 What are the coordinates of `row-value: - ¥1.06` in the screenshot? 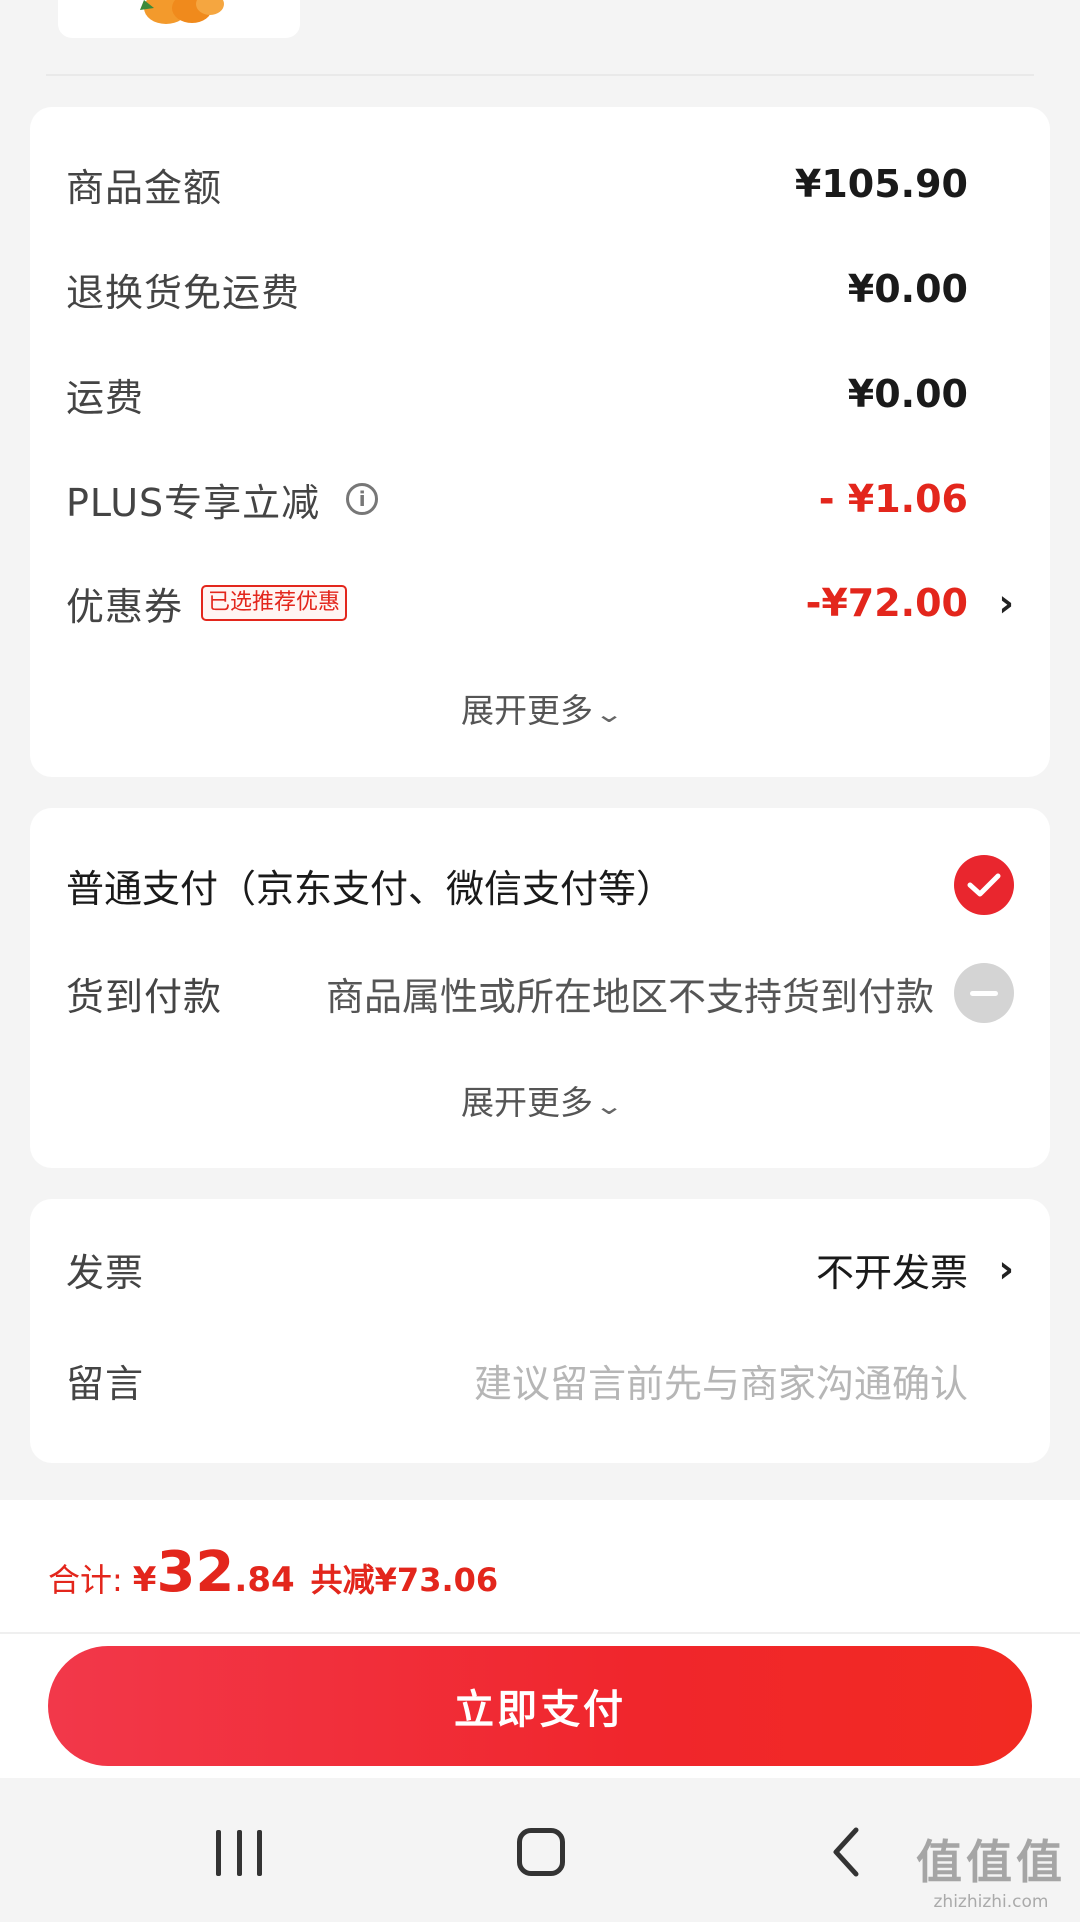 It's located at (893, 499).